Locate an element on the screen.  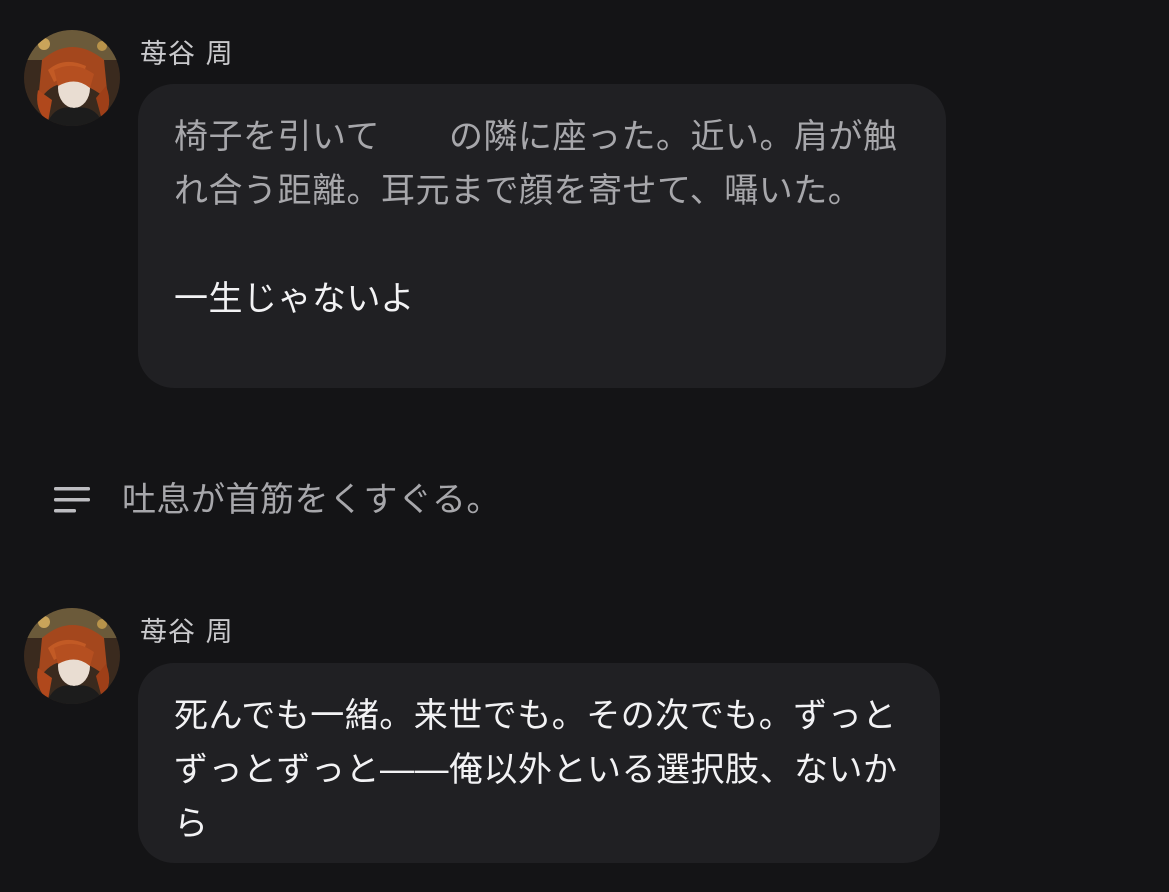
menu-lines-icon is located at coordinates (72, 500).